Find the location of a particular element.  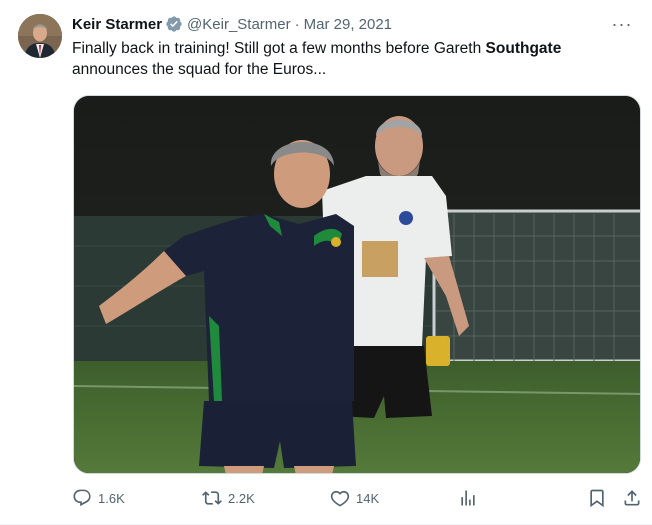

reply-button: 1.6K is located at coordinates (98, 498).